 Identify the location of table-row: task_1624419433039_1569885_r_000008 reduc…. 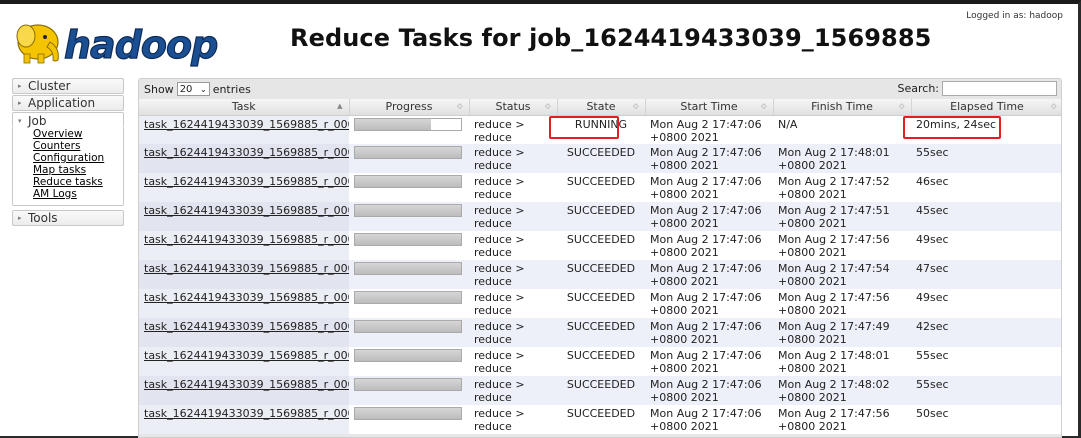
(600, 361).